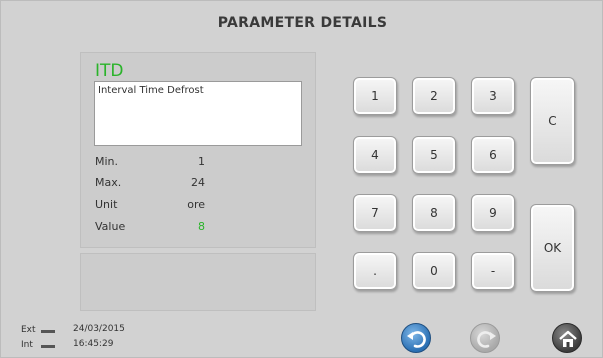 The width and height of the screenshot is (603, 358). Describe the element at coordinates (434, 96) in the screenshot. I see `key-2: 2` at that location.